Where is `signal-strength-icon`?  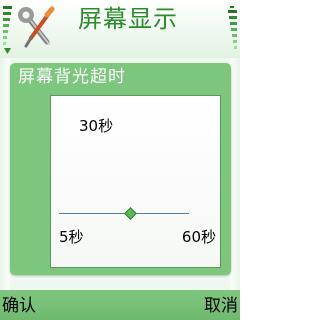
signal-strength-icon is located at coordinates (7, 30).